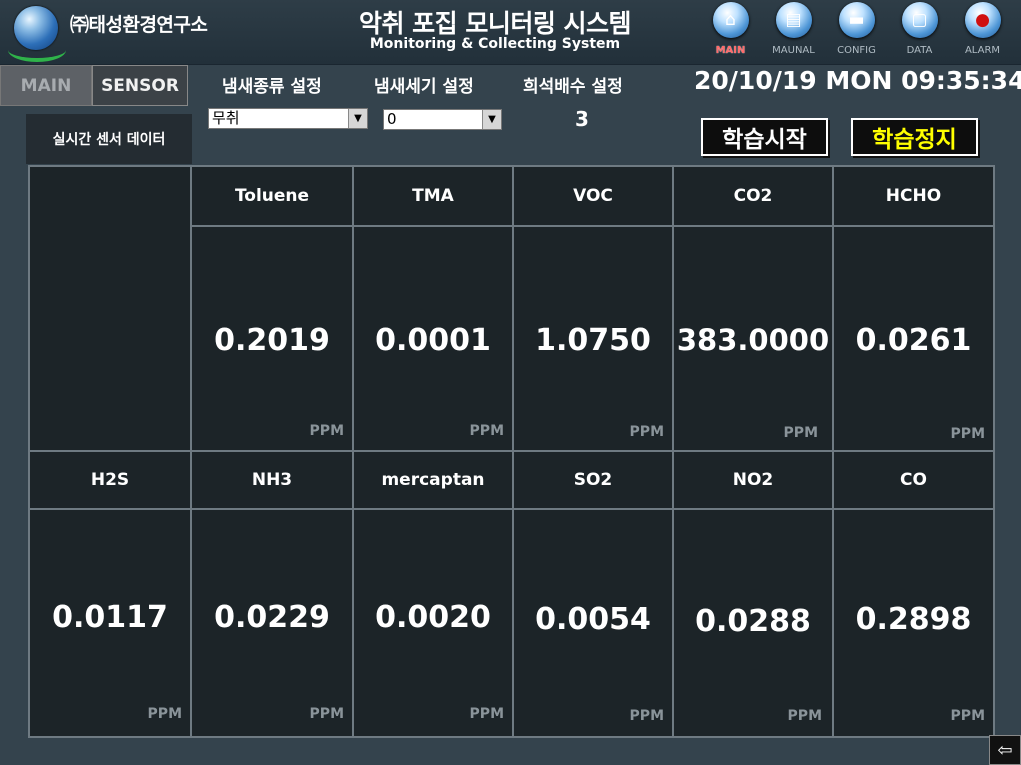  I want to click on sensor-header-no2: NO2, so click(753, 480).